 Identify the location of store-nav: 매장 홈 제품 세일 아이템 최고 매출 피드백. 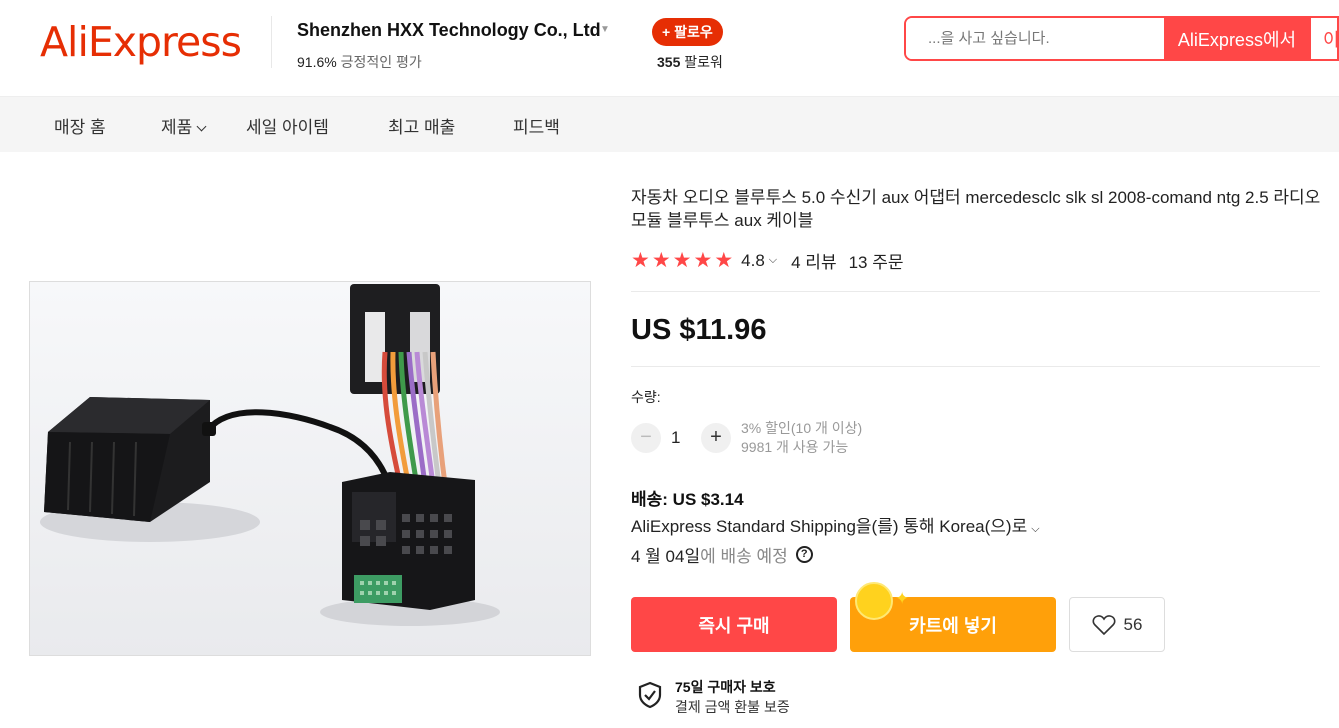
(669, 124).